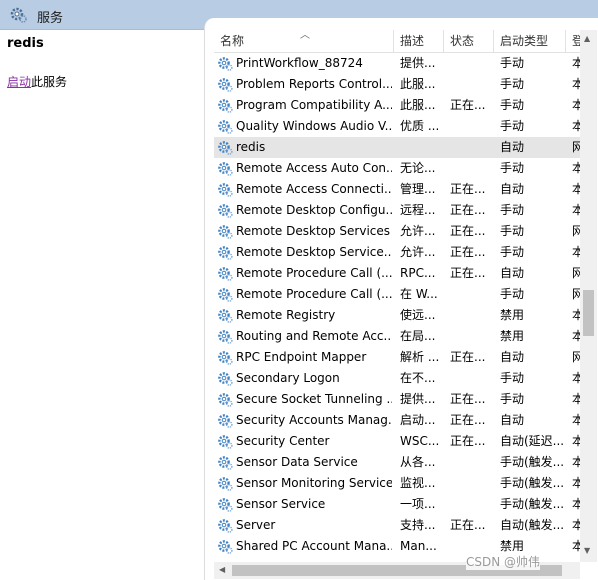  I want to click on vertical-scroll-thumb, so click(588, 313).